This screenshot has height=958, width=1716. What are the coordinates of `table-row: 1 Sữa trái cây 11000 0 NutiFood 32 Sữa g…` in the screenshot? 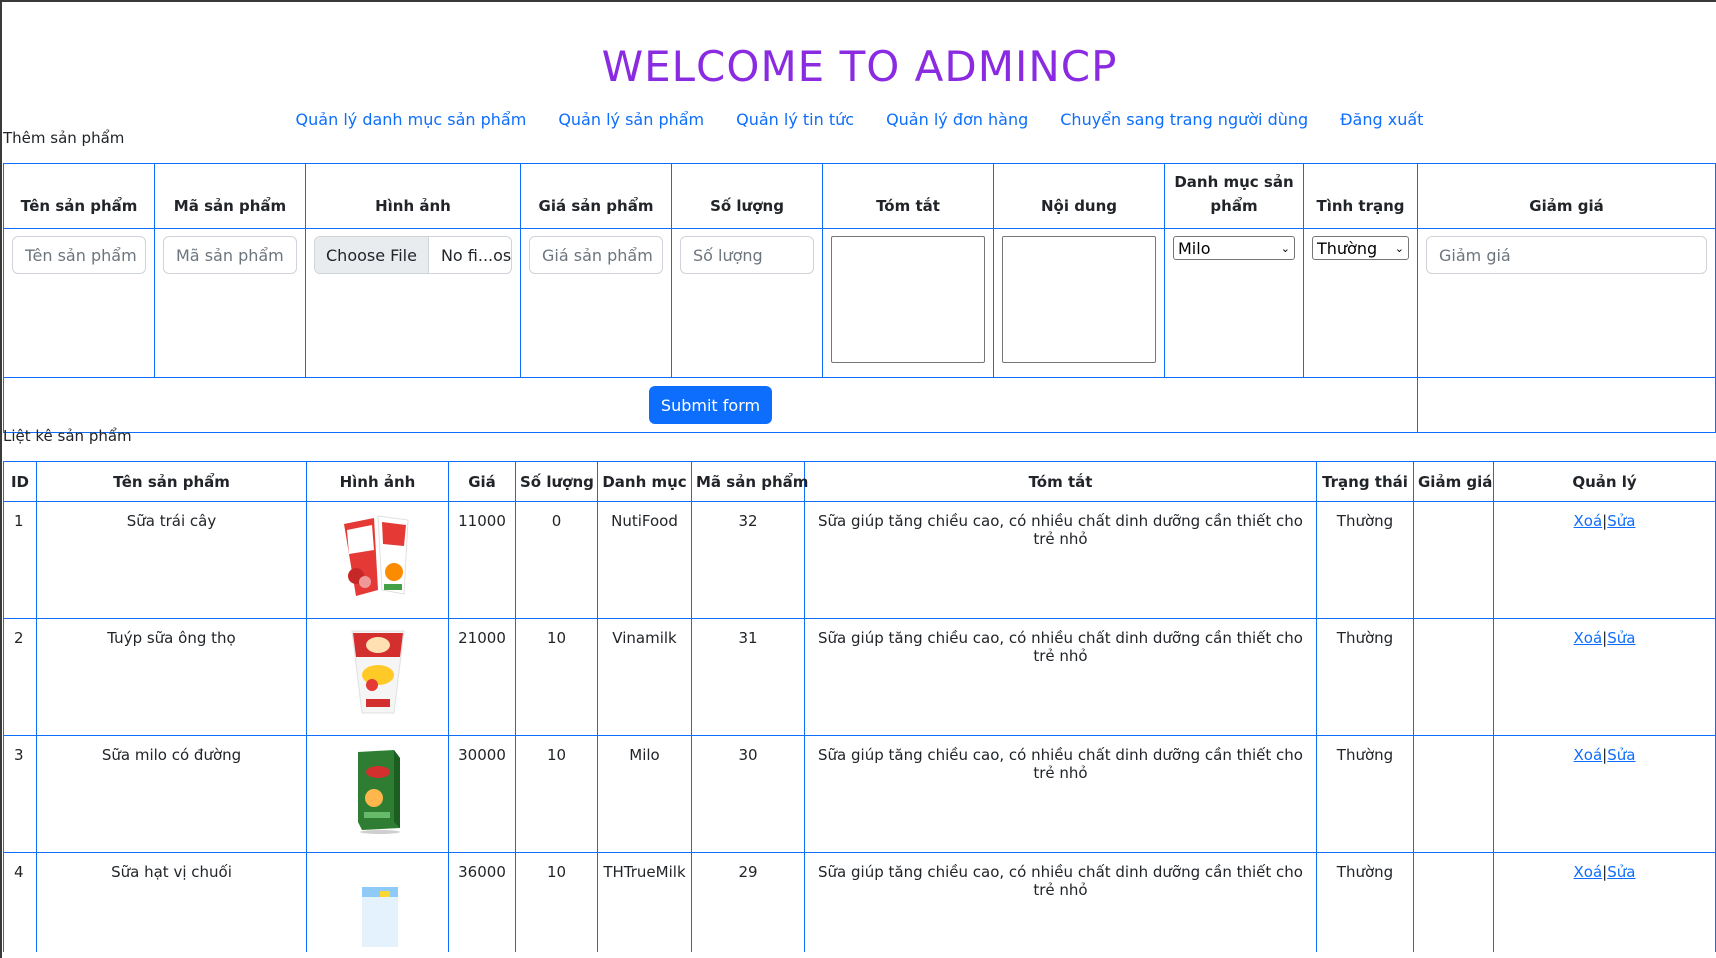 It's located at (859, 560).